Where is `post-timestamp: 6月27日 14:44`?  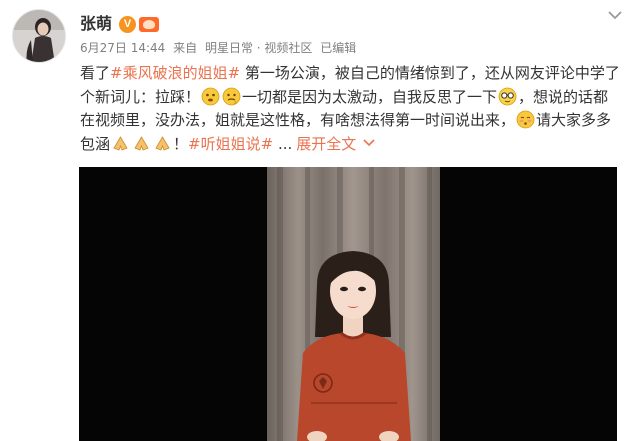
post-timestamp: 6月27日 14:44 is located at coordinates (122, 48).